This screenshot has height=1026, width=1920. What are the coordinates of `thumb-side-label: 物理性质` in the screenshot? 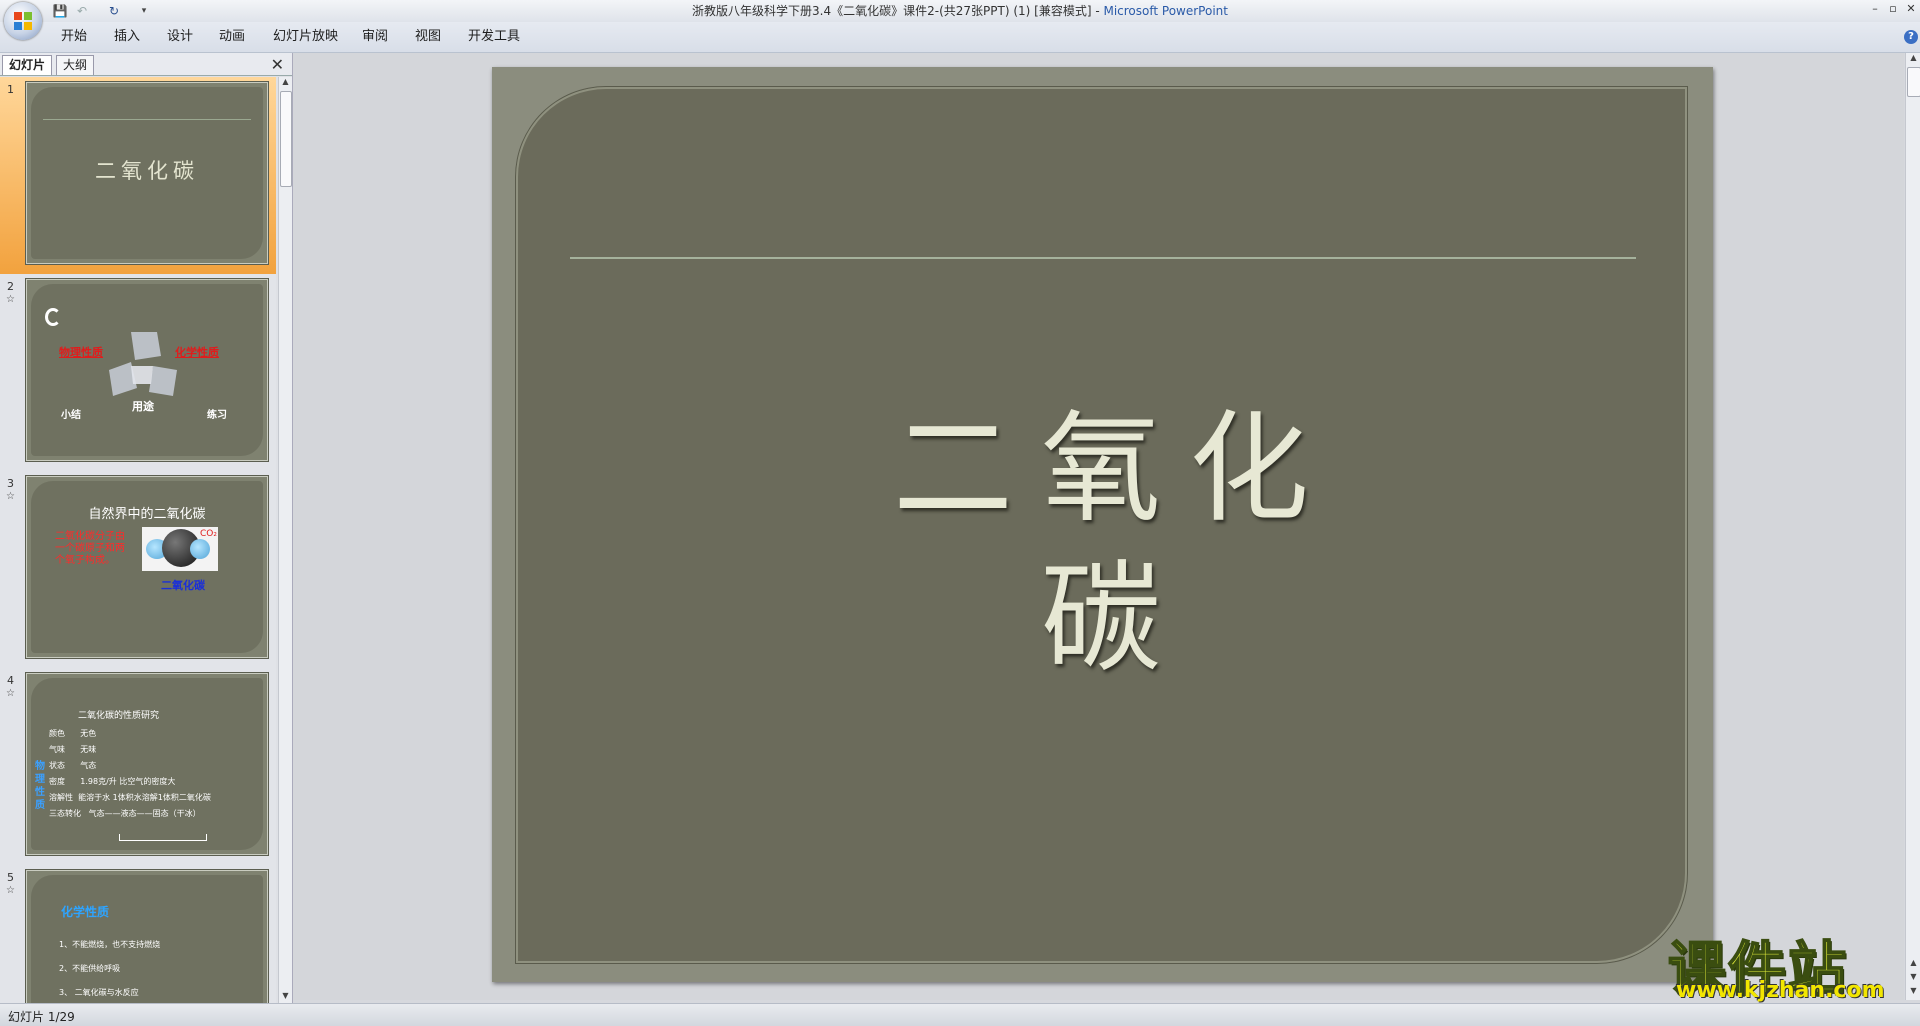 It's located at (40, 786).